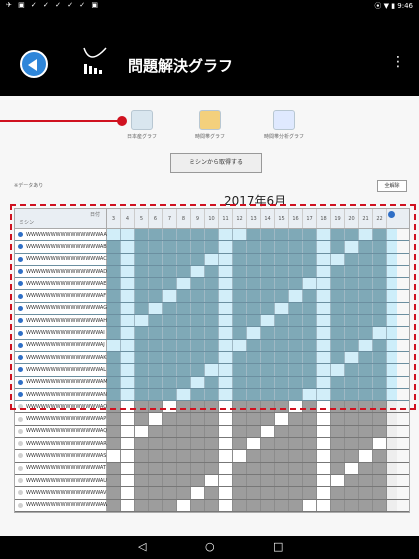  Describe the element at coordinates (284, 125) in the screenshot. I see `graph-button-analysis: 時間帯分析グラフ` at that location.